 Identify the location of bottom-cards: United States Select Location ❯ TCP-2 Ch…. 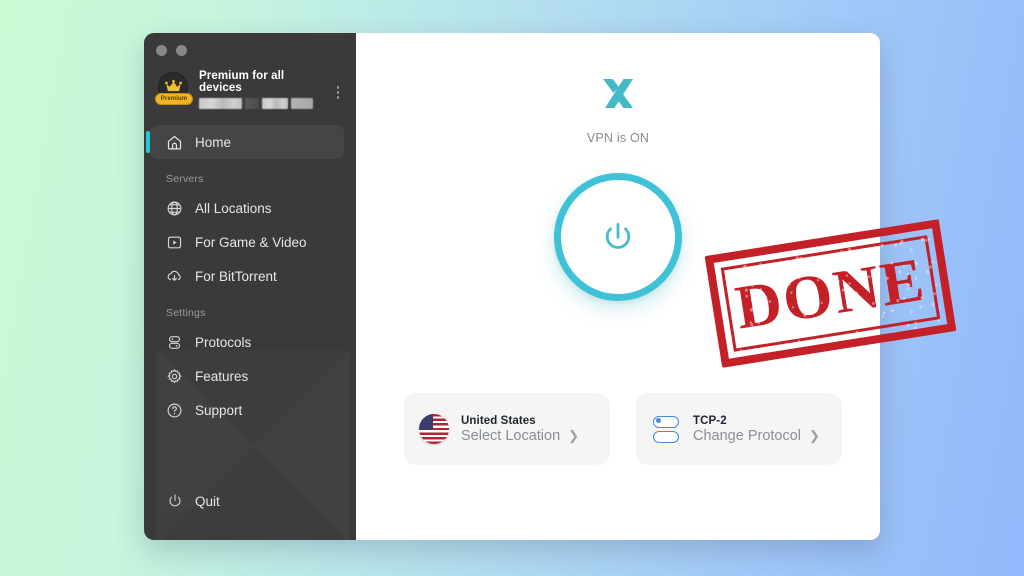
(623, 429).